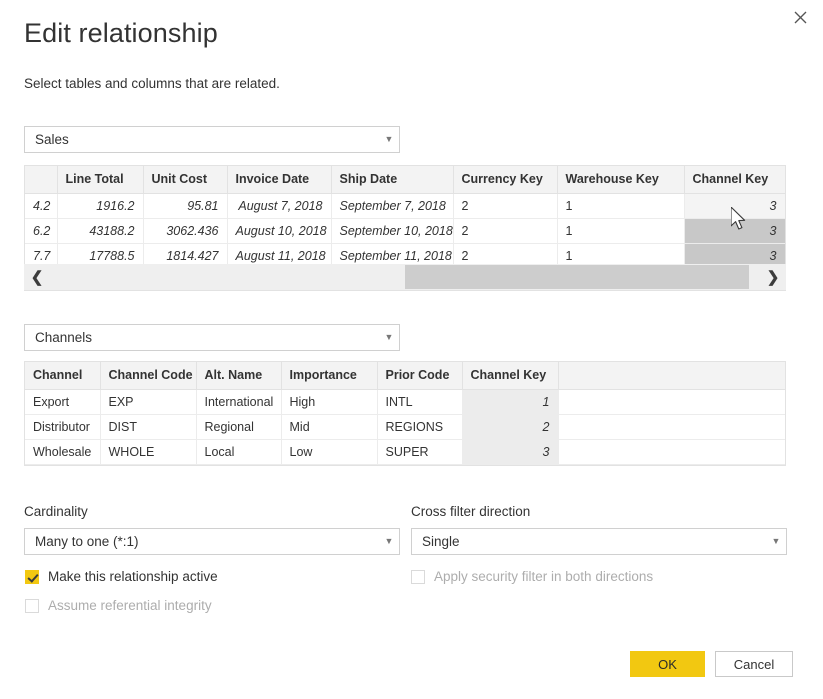 This screenshot has width=823, height=699. I want to click on channels-cell-prior-code: INTL, so click(420, 402).